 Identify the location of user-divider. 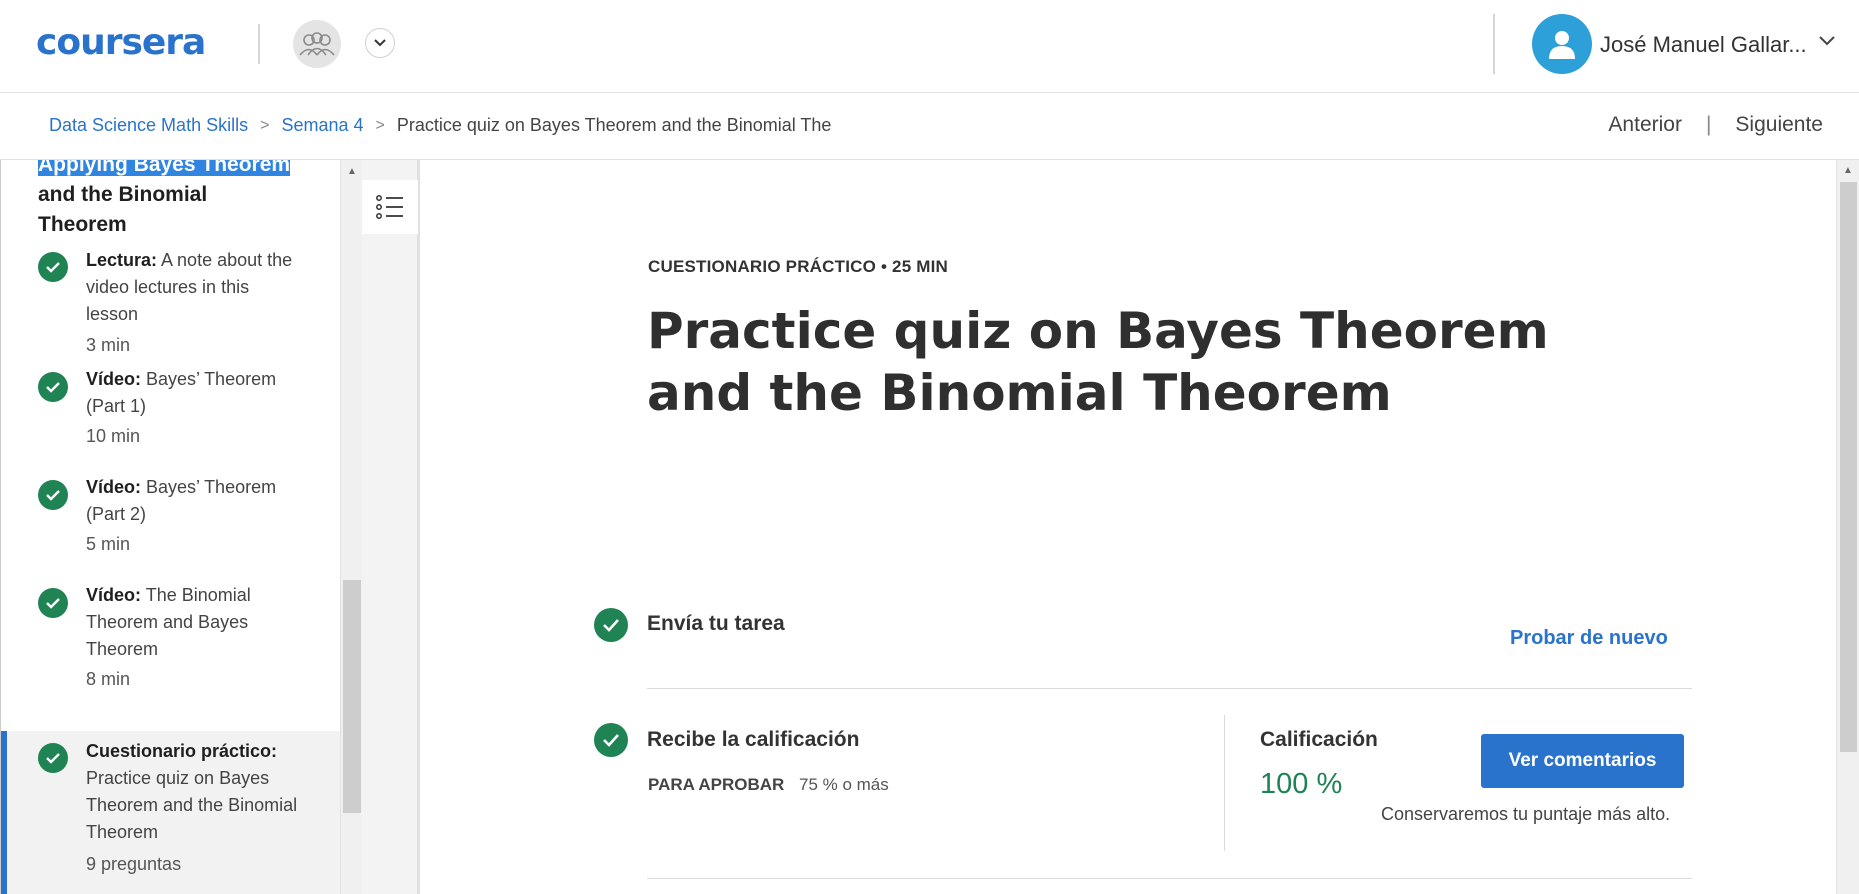
(1494, 44).